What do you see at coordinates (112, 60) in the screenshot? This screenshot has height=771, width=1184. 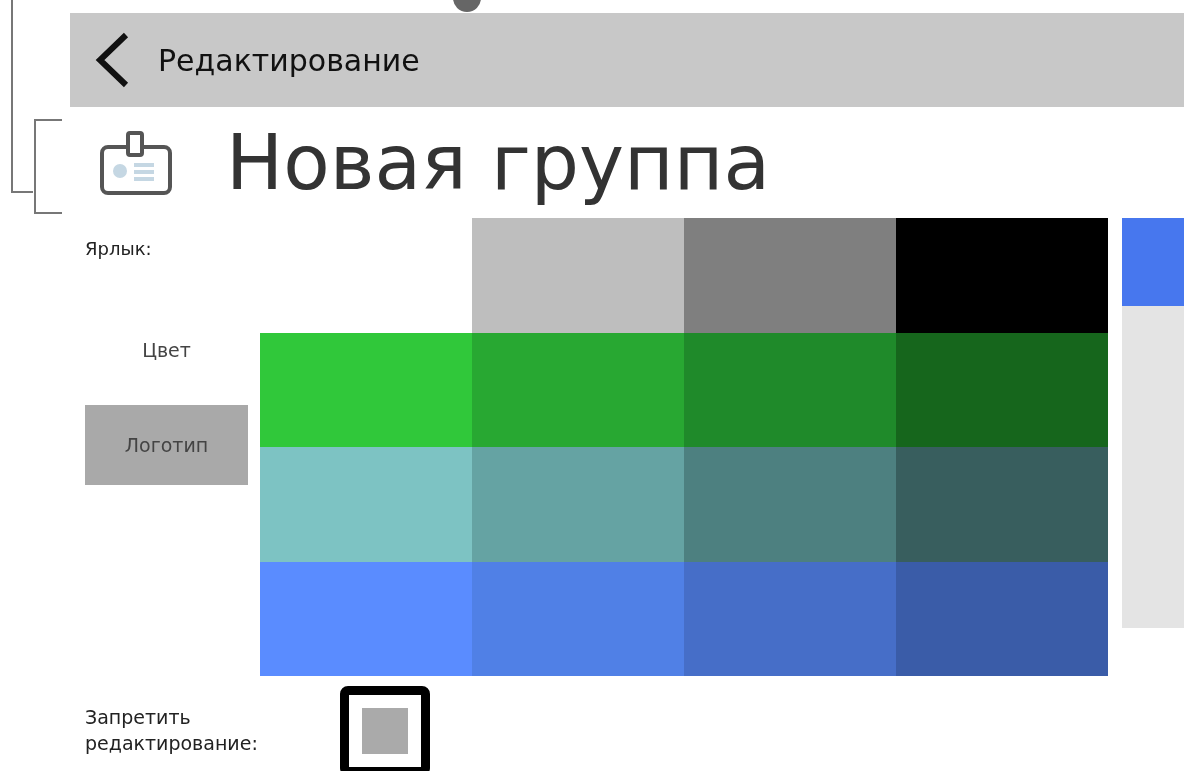 I see `back-icon` at bounding box center [112, 60].